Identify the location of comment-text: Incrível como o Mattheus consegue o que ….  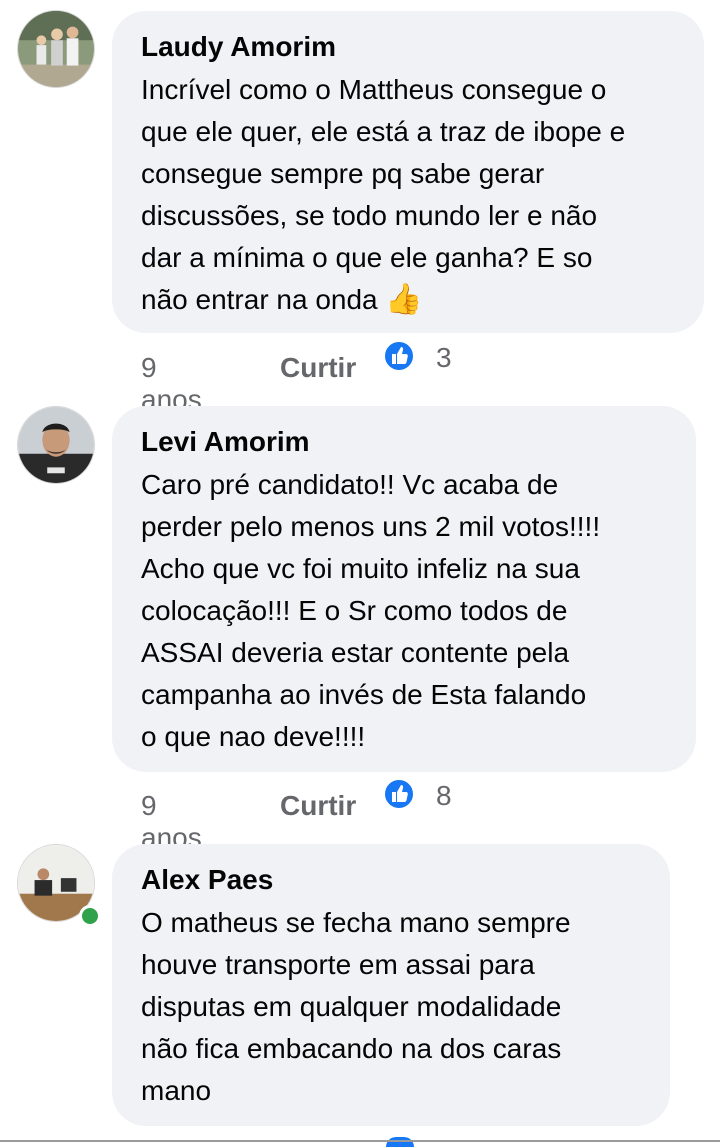
(383, 195).